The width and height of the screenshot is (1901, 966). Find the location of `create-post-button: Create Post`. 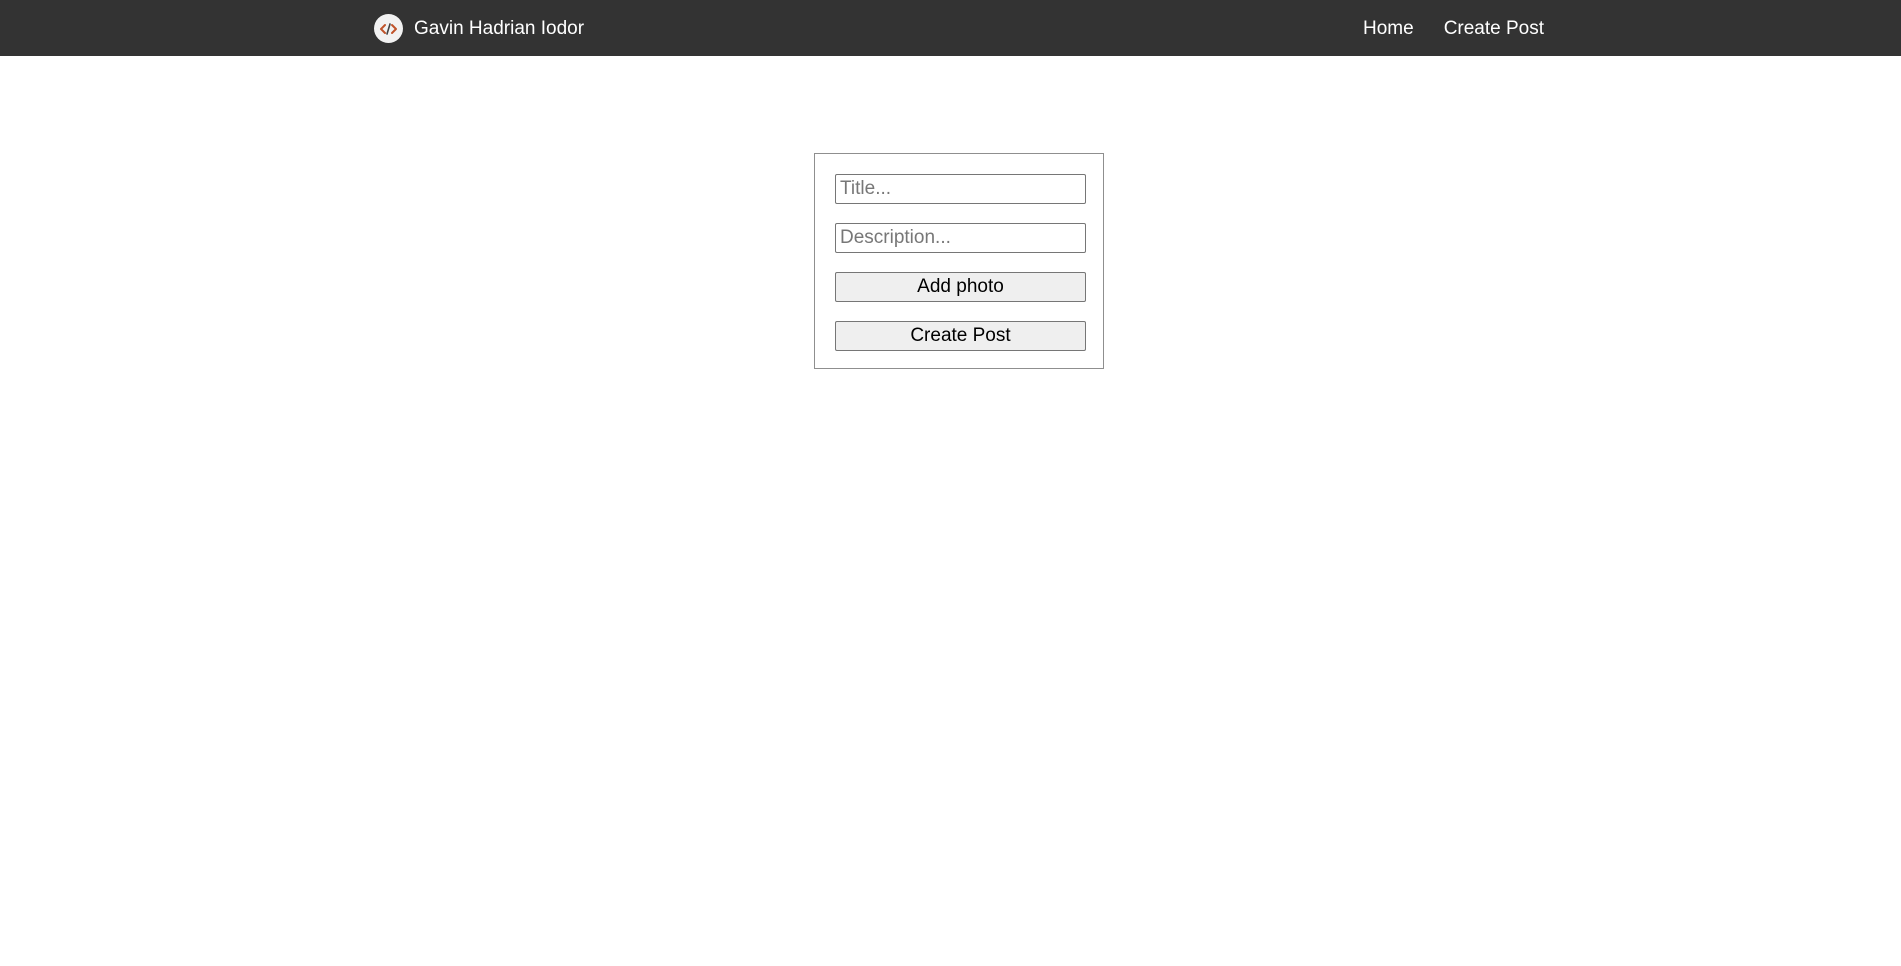

create-post-button: Create Post is located at coordinates (960, 336).